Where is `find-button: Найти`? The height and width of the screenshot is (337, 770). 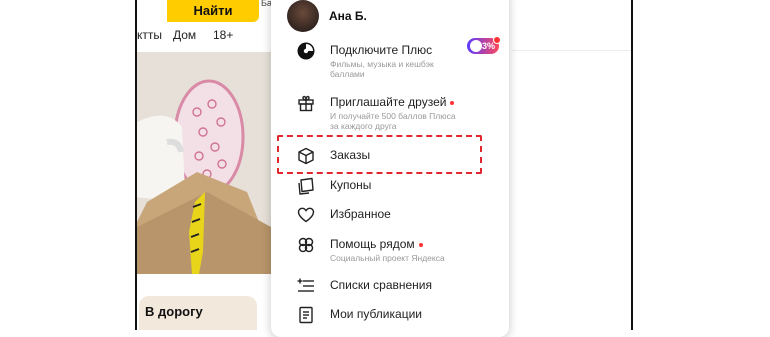 find-button: Найти is located at coordinates (213, 11).